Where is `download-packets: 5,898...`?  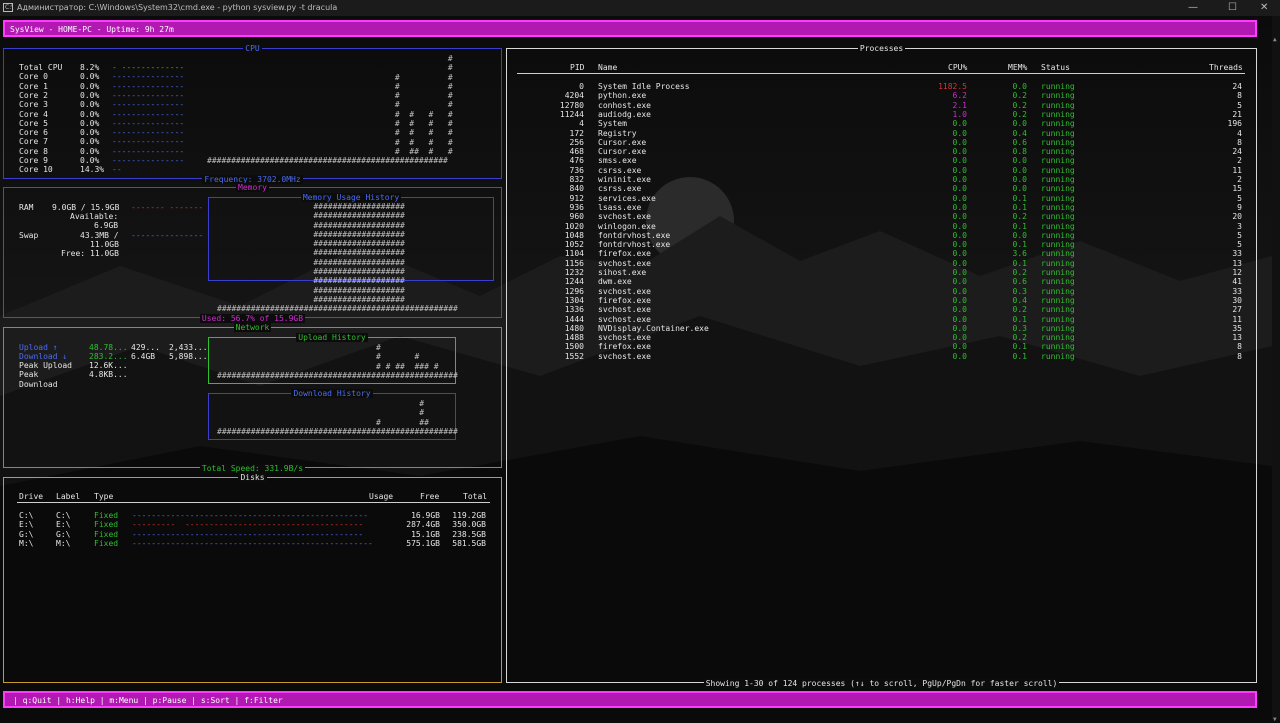 download-packets: 5,898... is located at coordinates (188, 356).